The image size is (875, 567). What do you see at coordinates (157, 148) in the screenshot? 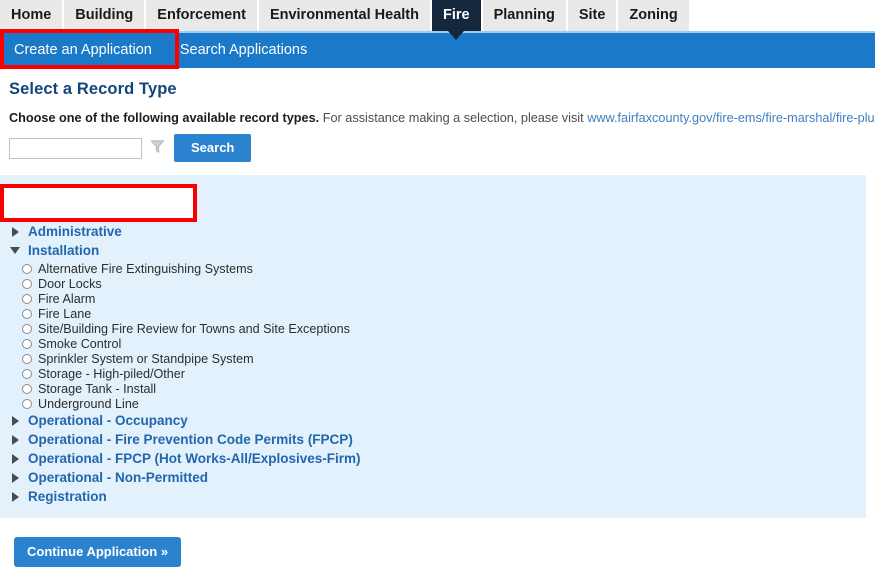
I see `funnel-filter-icon` at bounding box center [157, 148].